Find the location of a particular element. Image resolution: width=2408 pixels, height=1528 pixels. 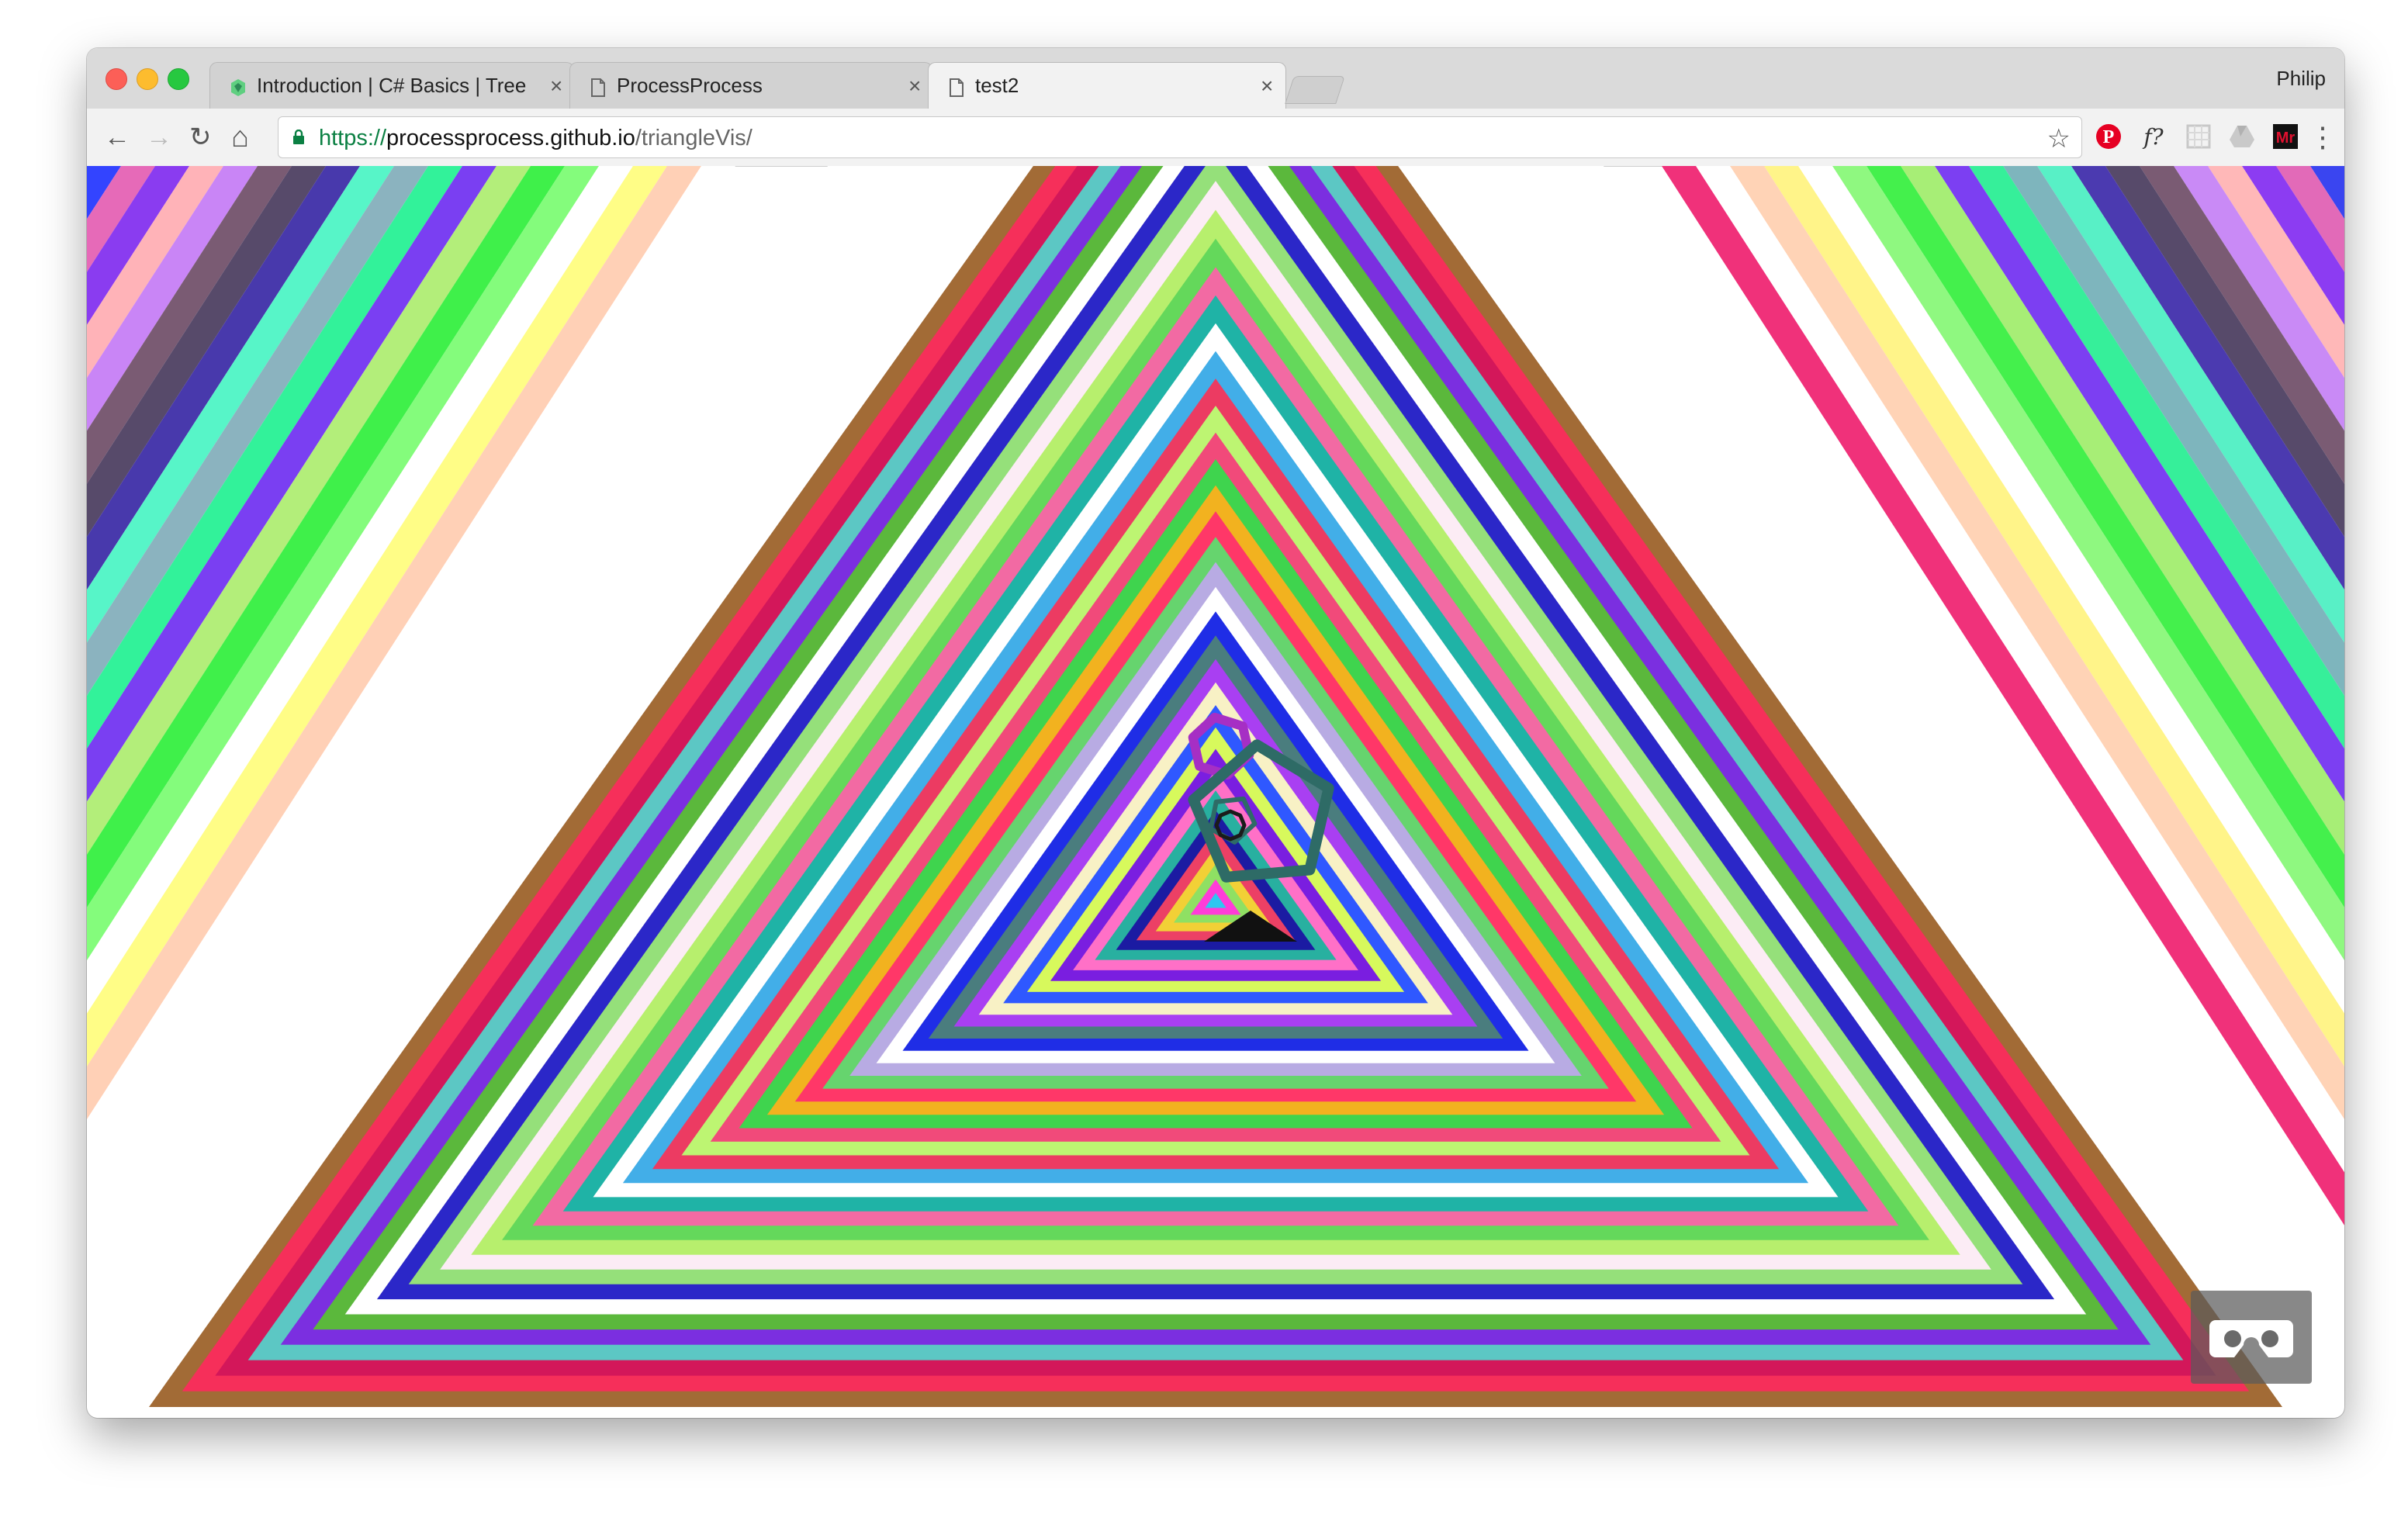

forward-icon: → is located at coordinates (159, 137).